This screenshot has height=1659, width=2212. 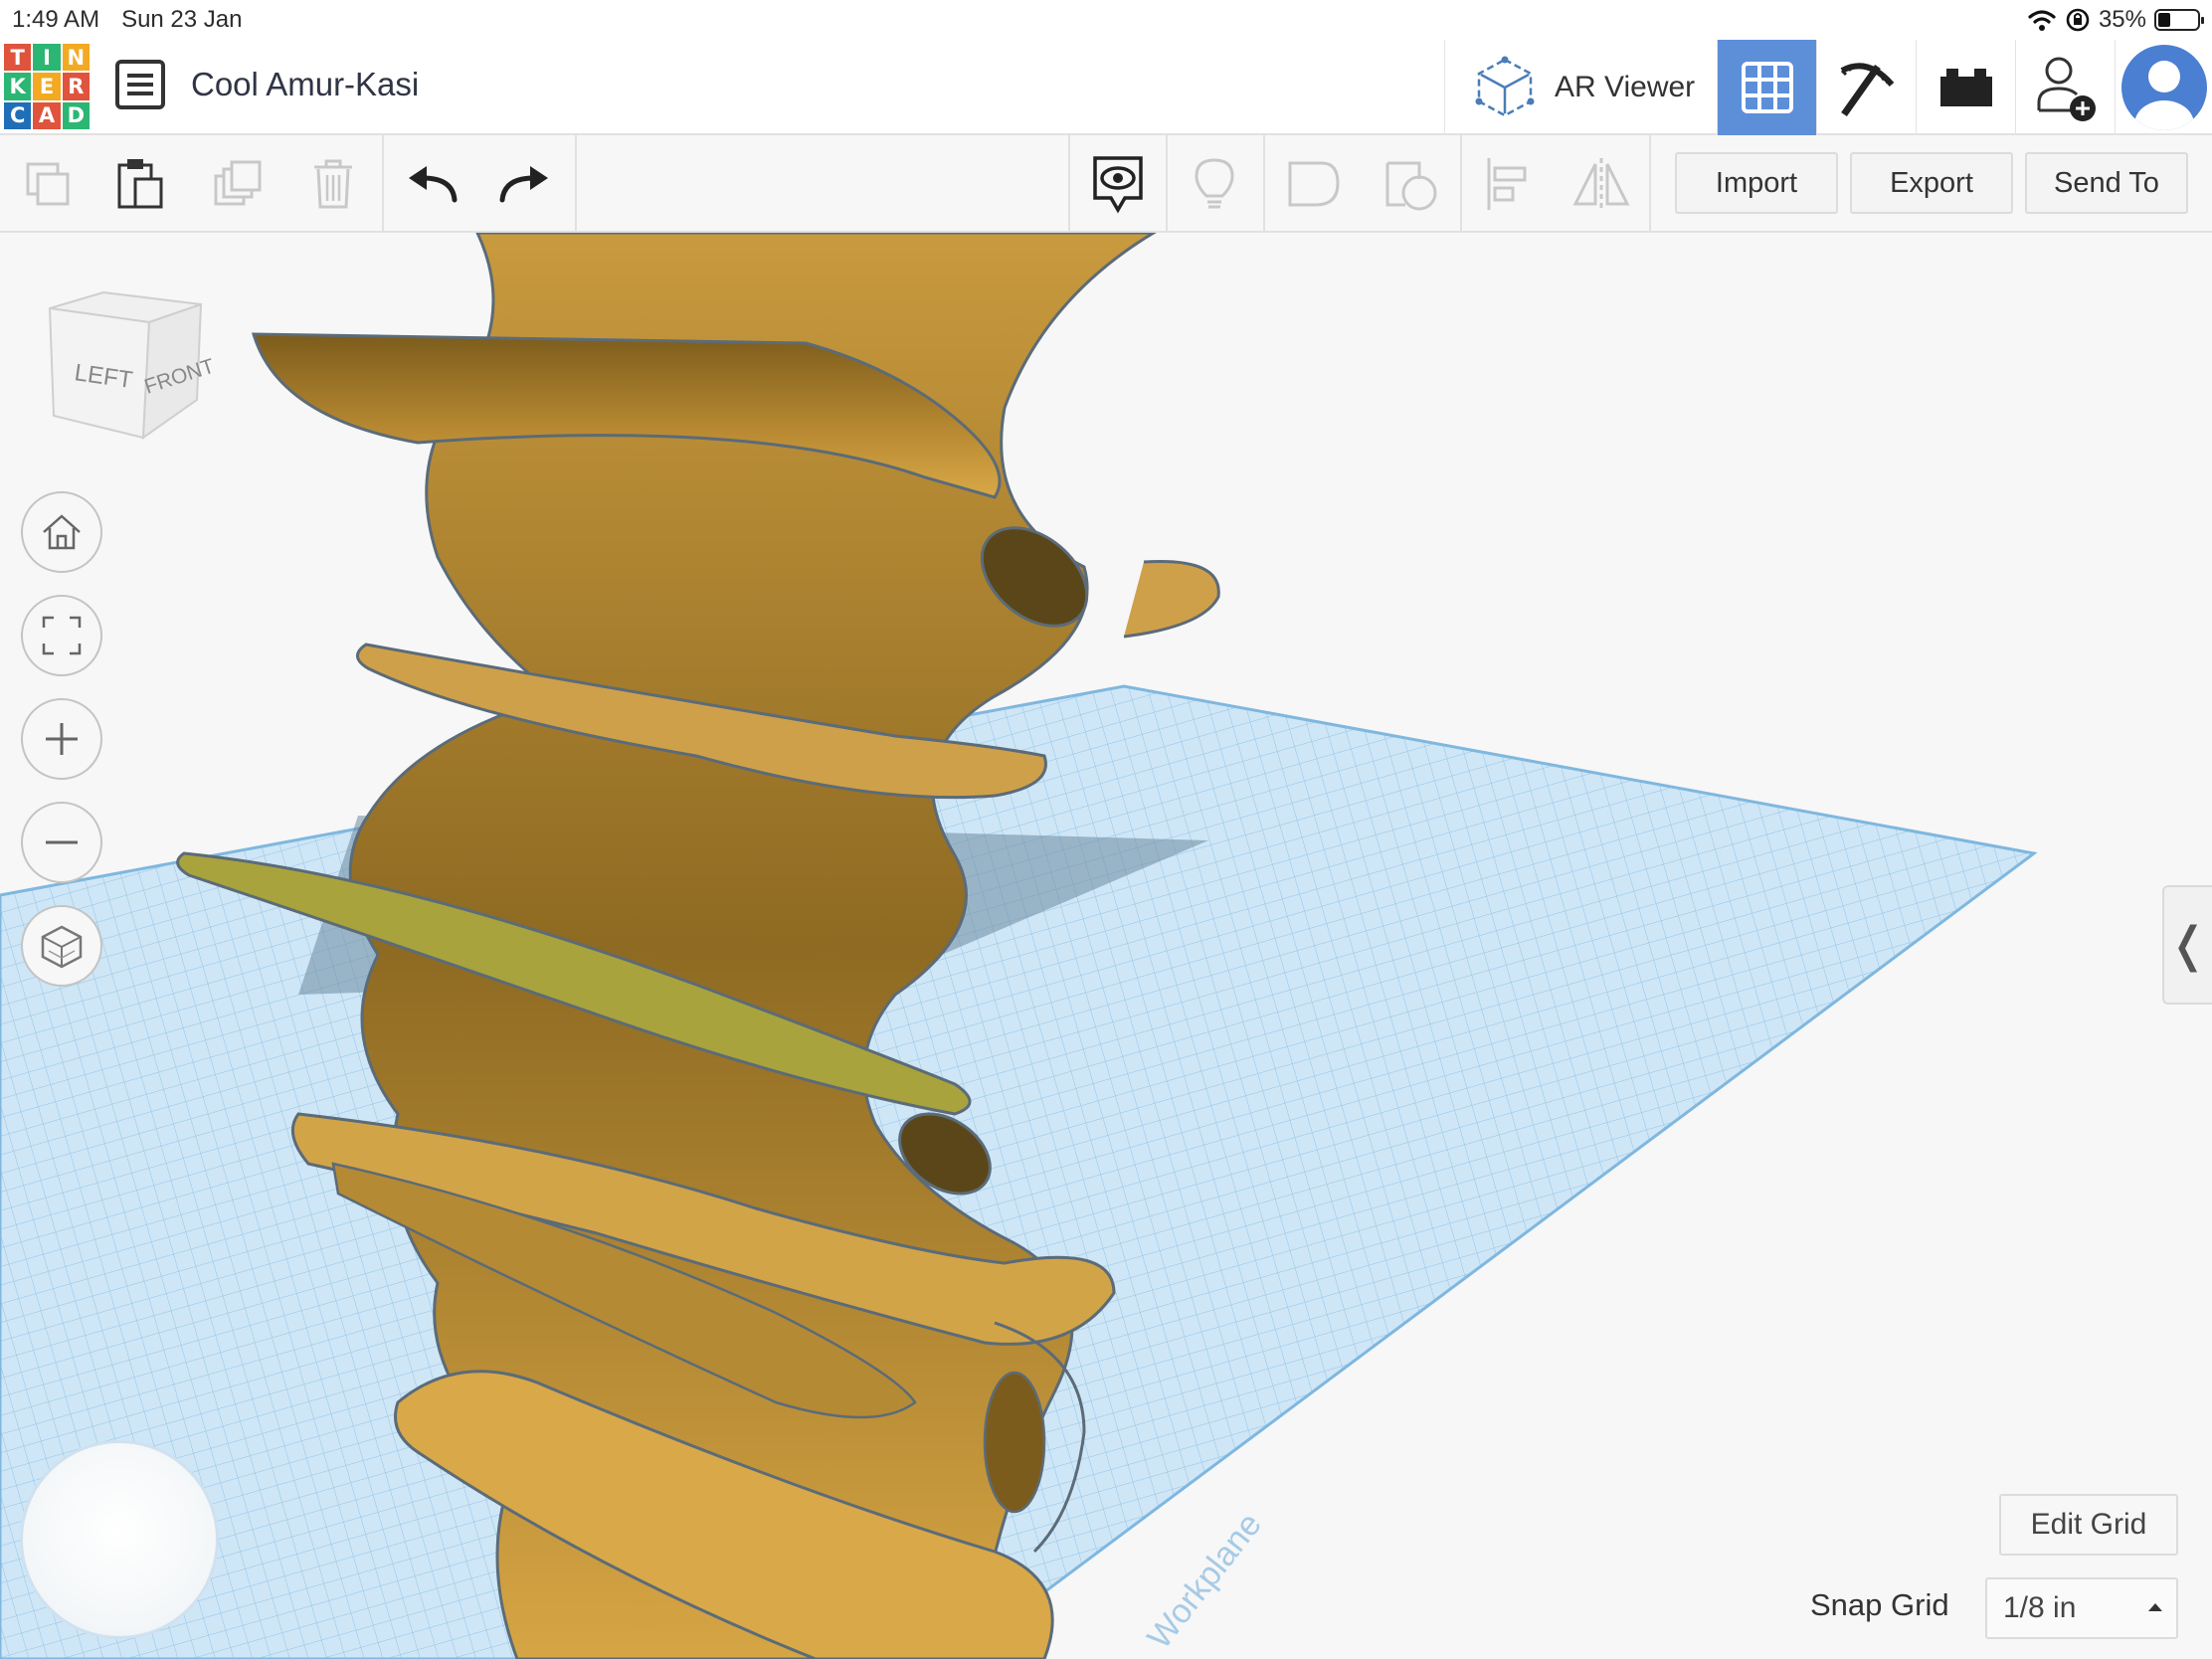 I want to click on copy-button, so click(x=48, y=184).